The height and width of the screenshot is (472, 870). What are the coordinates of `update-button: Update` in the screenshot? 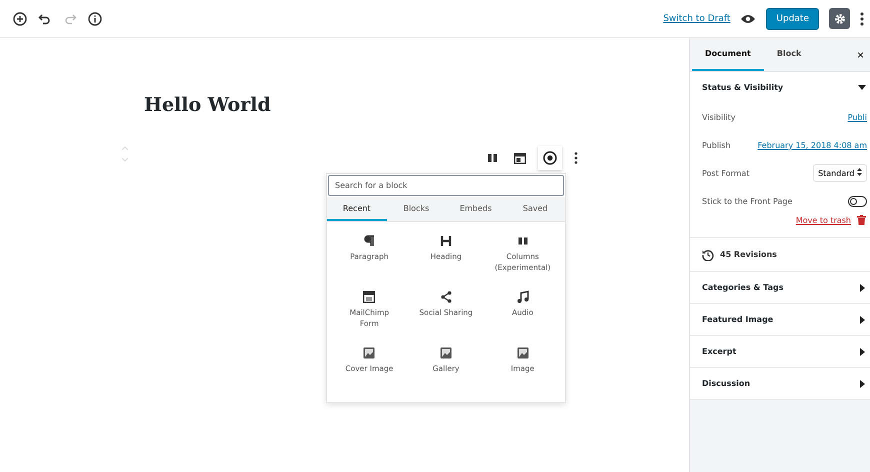 It's located at (792, 19).